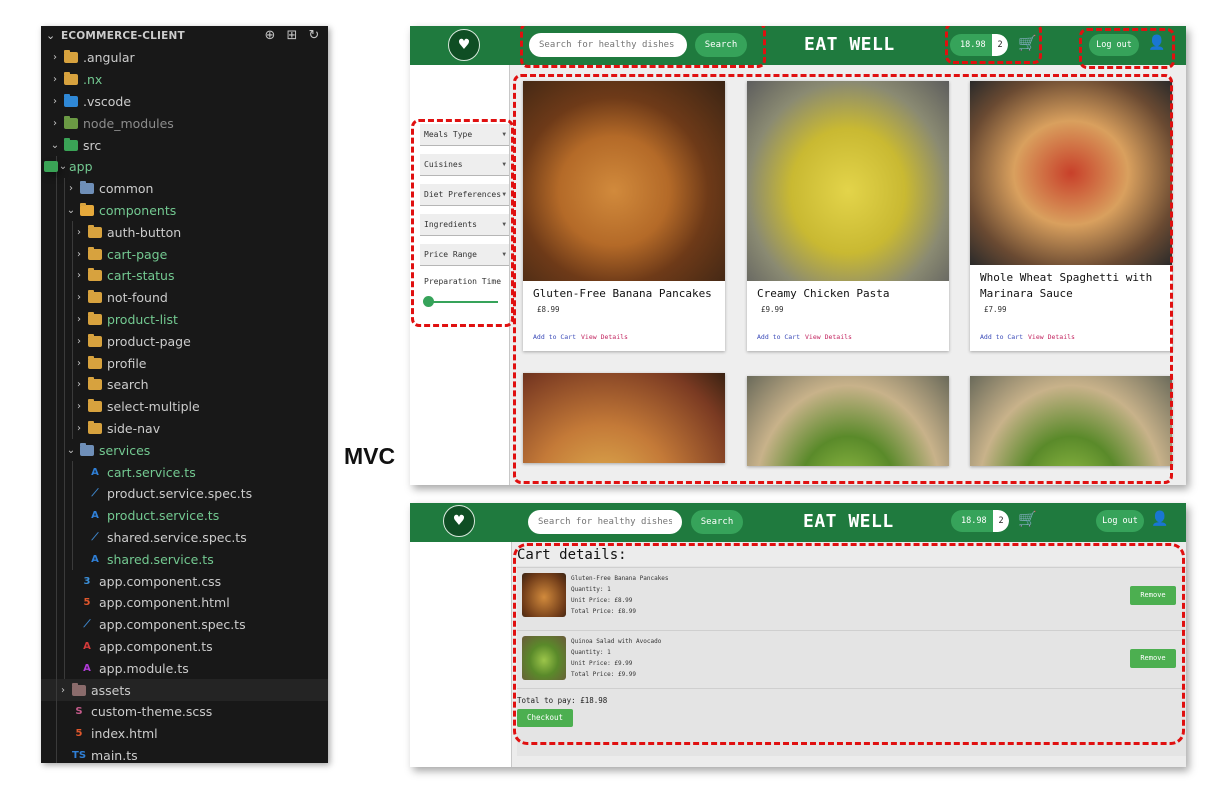  I want to click on tree-item: ⌄ components, so click(184, 210).